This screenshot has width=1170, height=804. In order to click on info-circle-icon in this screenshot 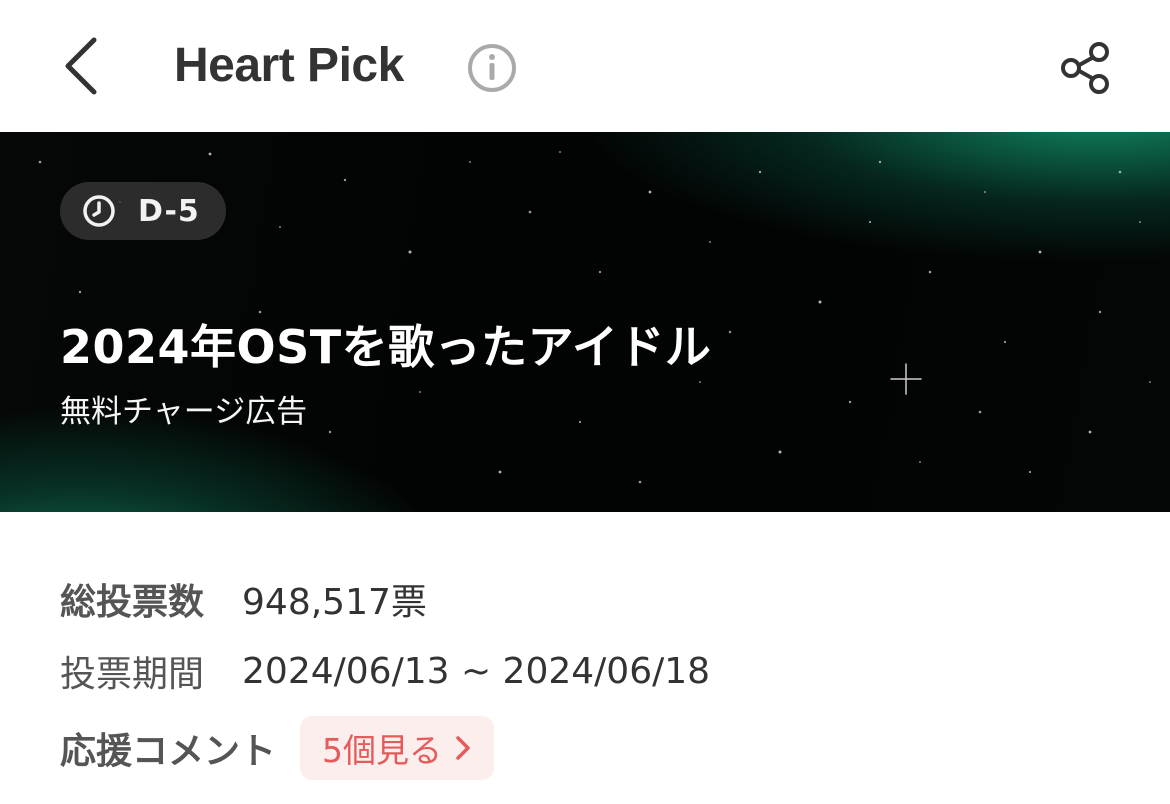, I will do `click(492, 68)`.